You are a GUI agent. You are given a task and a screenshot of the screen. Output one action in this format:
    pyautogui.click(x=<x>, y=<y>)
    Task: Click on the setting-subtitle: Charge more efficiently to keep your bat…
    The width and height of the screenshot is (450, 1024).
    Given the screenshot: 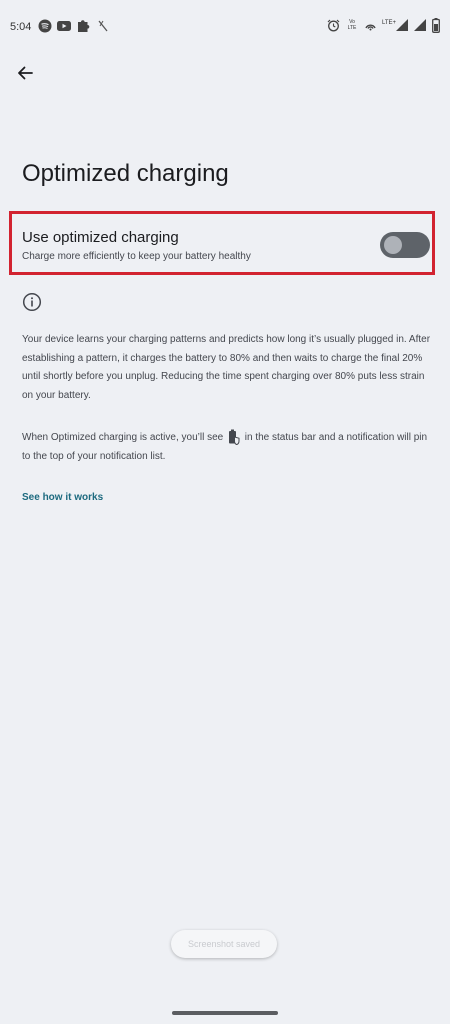 What is the action you would take?
    pyautogui.click(x=136, y=256)
    